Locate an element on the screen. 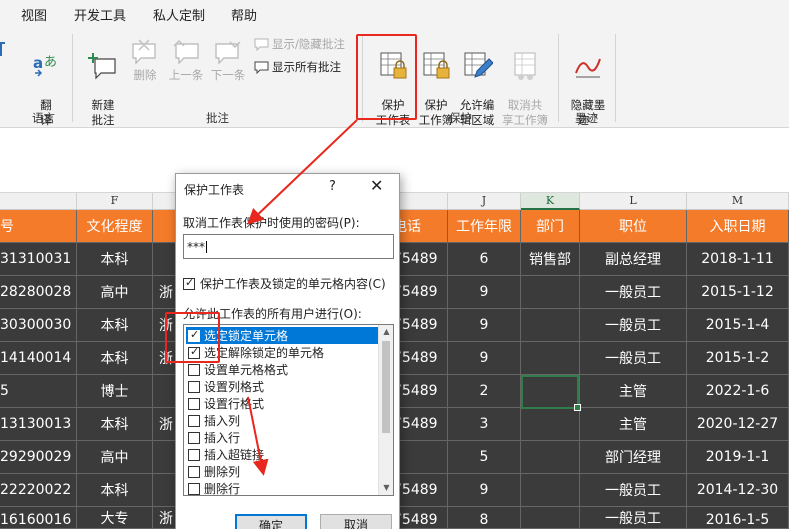 This screenshot has height=529, width=789. annotation-arrows is located at coordinates (302, 297).